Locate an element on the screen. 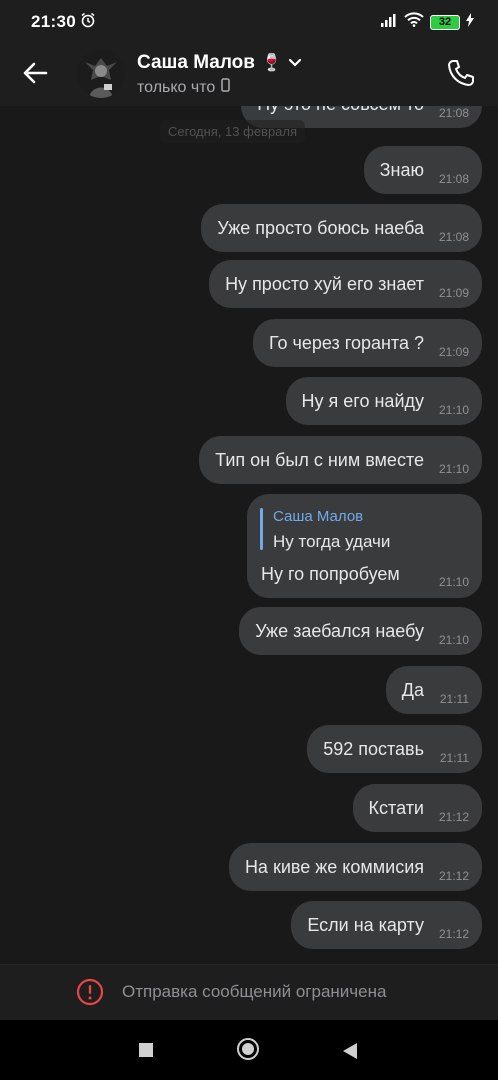 The image size is (498, 1080). wifi-icon is located at coordinates (414, 22).